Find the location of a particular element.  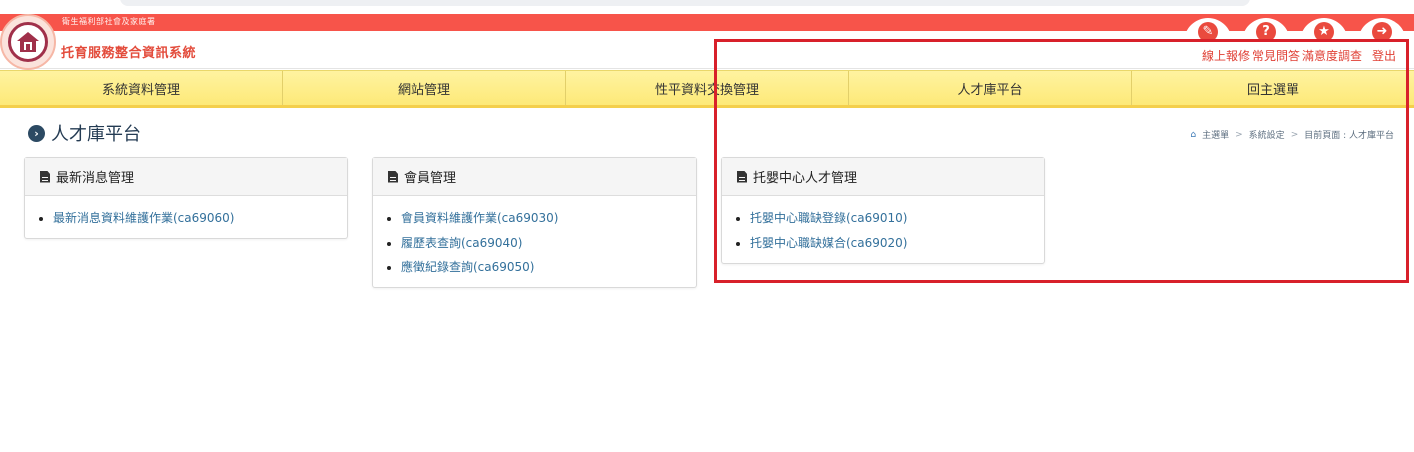

panel-body: 最新消息資料維護作業(ca69060) is located at coordinates (186, 218).